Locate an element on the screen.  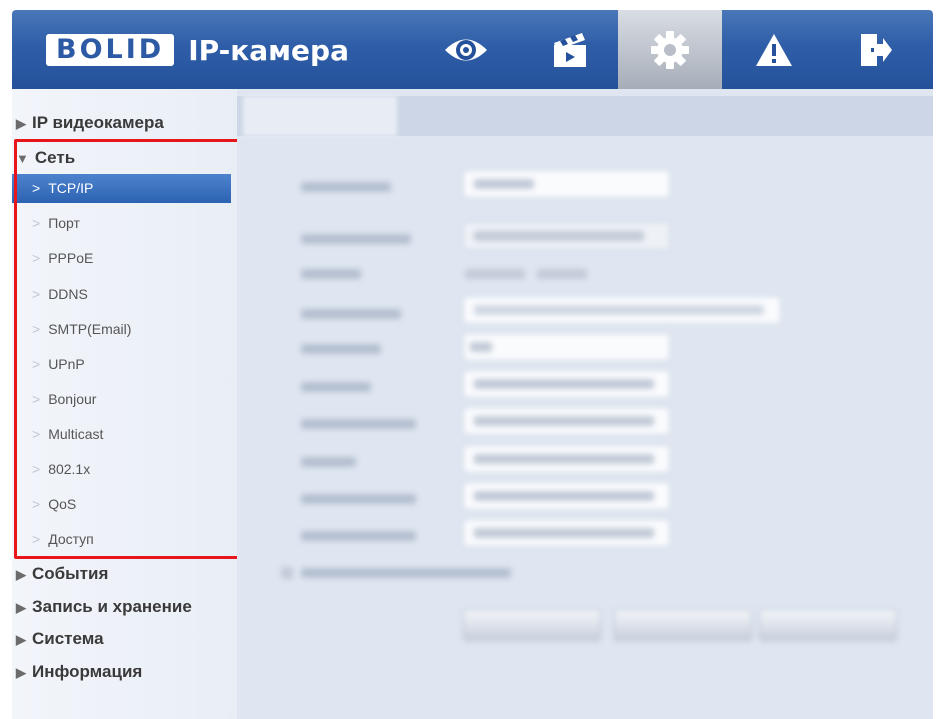
sidebar-section-ip-camera: ▶ IP видеокамера is located at coordinates (90, 123).